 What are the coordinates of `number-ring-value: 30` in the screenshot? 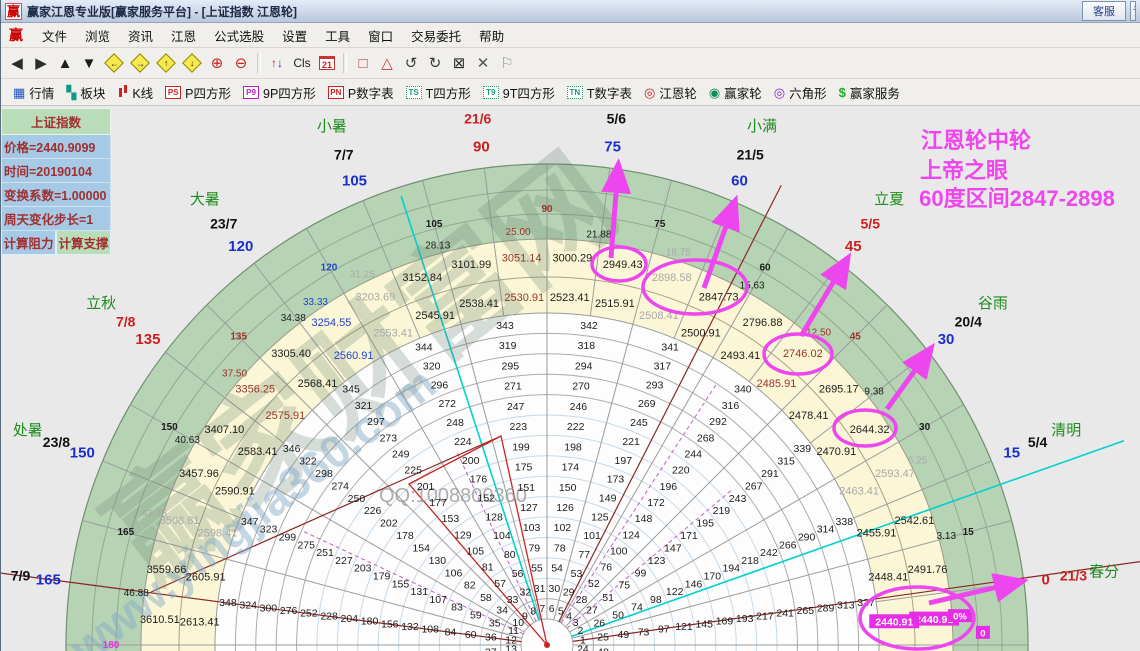 It's located at (555, 589).